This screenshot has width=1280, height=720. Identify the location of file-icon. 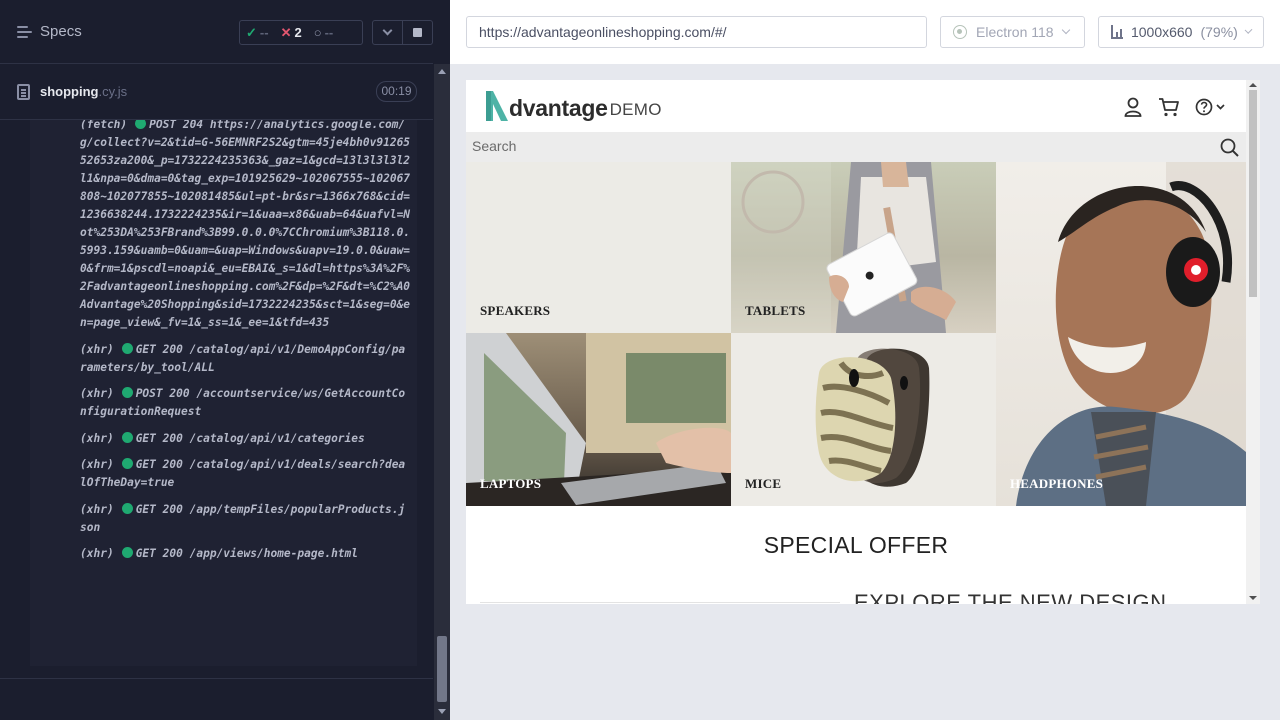
(23, 92).